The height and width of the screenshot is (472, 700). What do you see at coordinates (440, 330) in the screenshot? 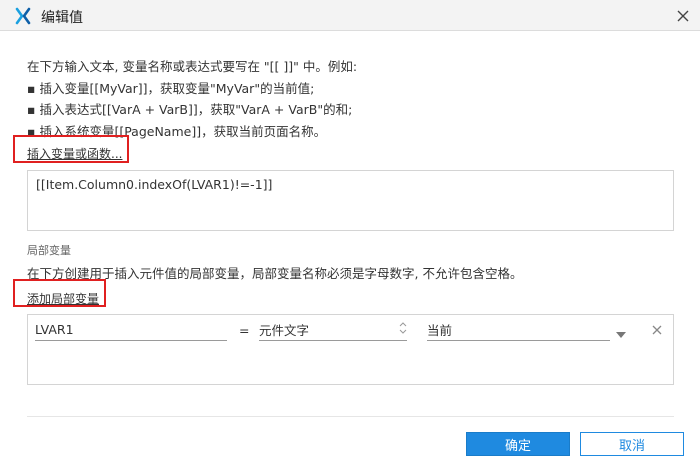
I see `selected-target: 当前` at bounding box center [440, 330].